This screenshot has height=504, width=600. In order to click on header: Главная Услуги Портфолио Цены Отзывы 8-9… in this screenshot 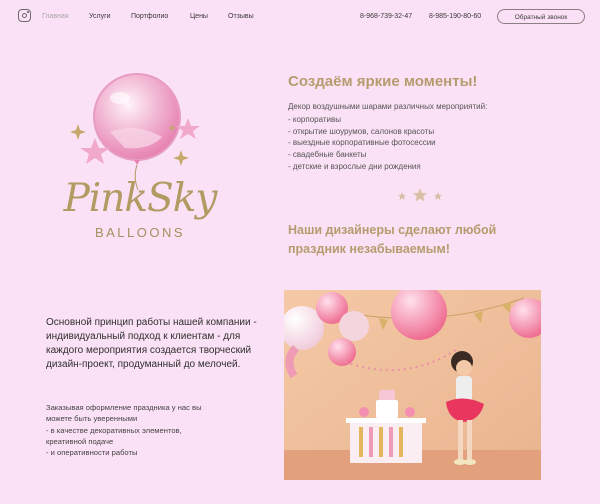, I will do `click(300, 17)`.